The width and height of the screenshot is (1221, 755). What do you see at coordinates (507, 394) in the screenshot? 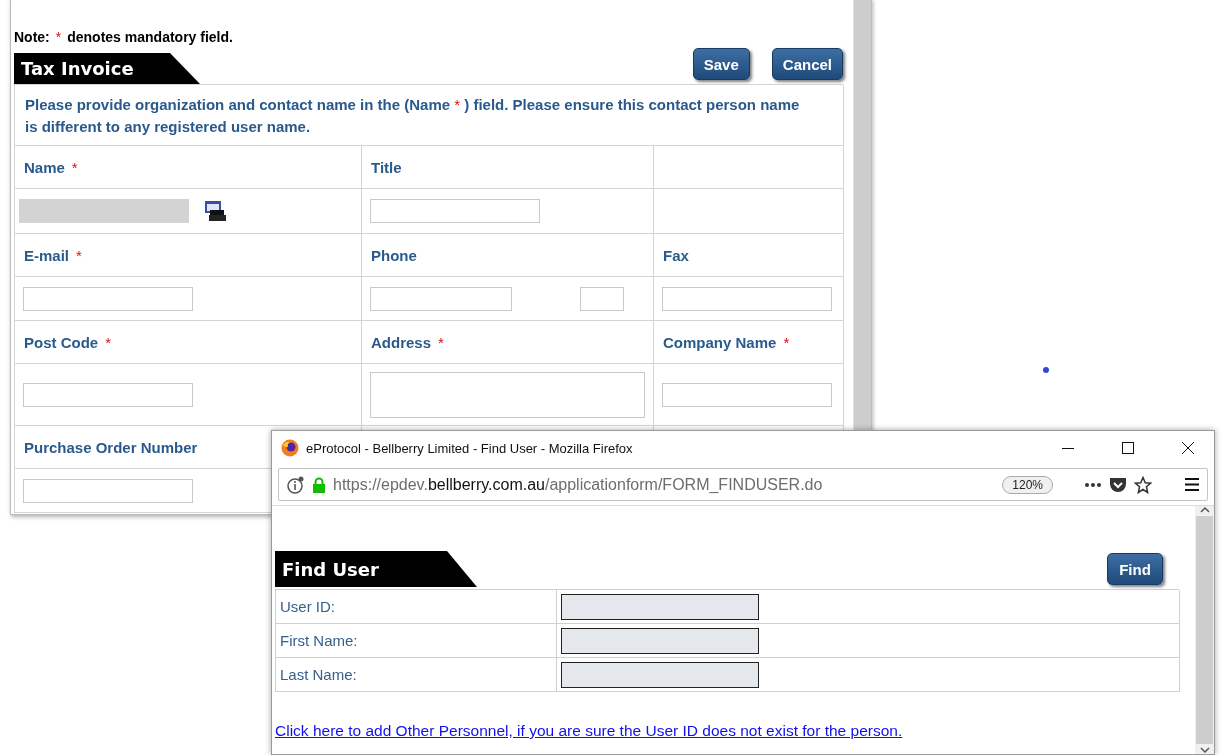
I see `address-field` at bounding box center [507, 394].